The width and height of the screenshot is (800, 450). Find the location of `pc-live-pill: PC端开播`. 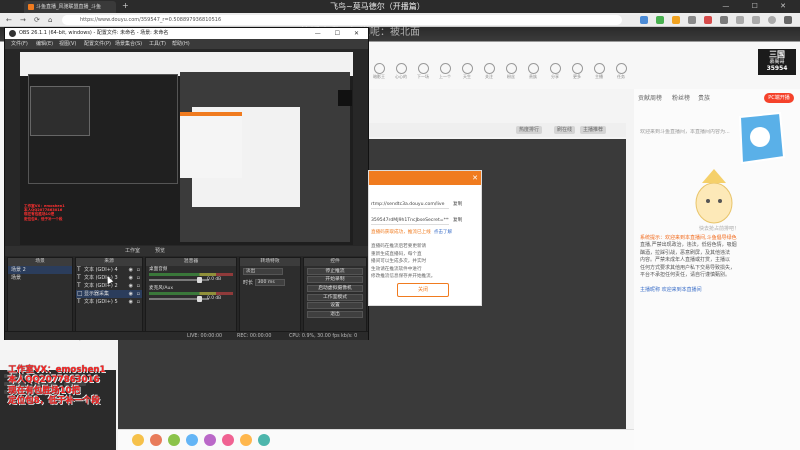

pc-live-pill: PC端开播 is located at coordinates (779, 98).